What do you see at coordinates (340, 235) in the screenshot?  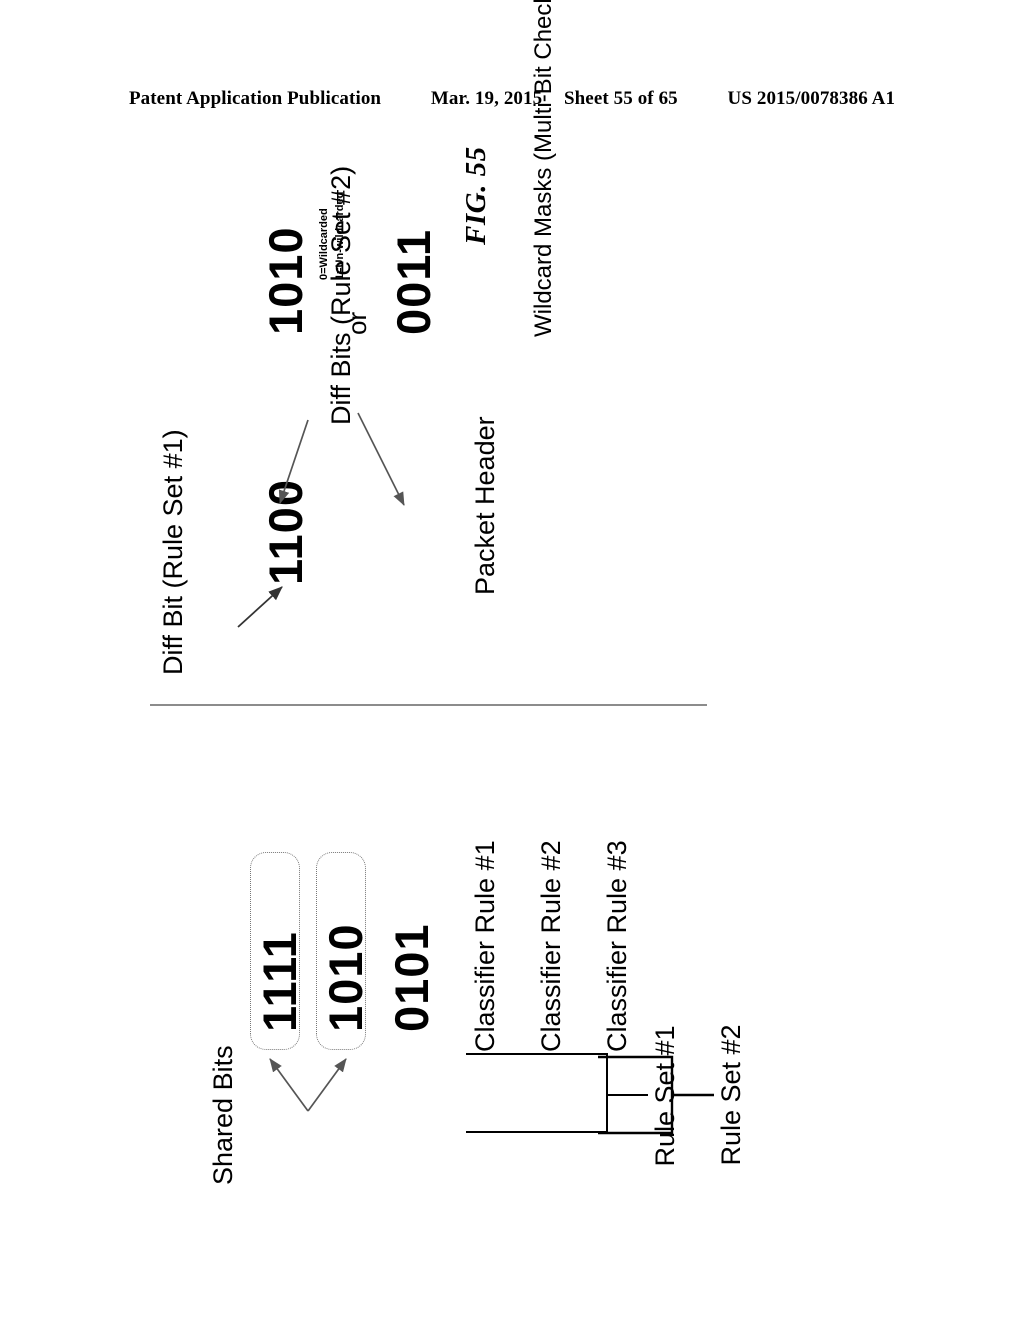 I see `wildcard-legend-line-2: 1=Un-wildcarded` at bounding box center [340, 235].